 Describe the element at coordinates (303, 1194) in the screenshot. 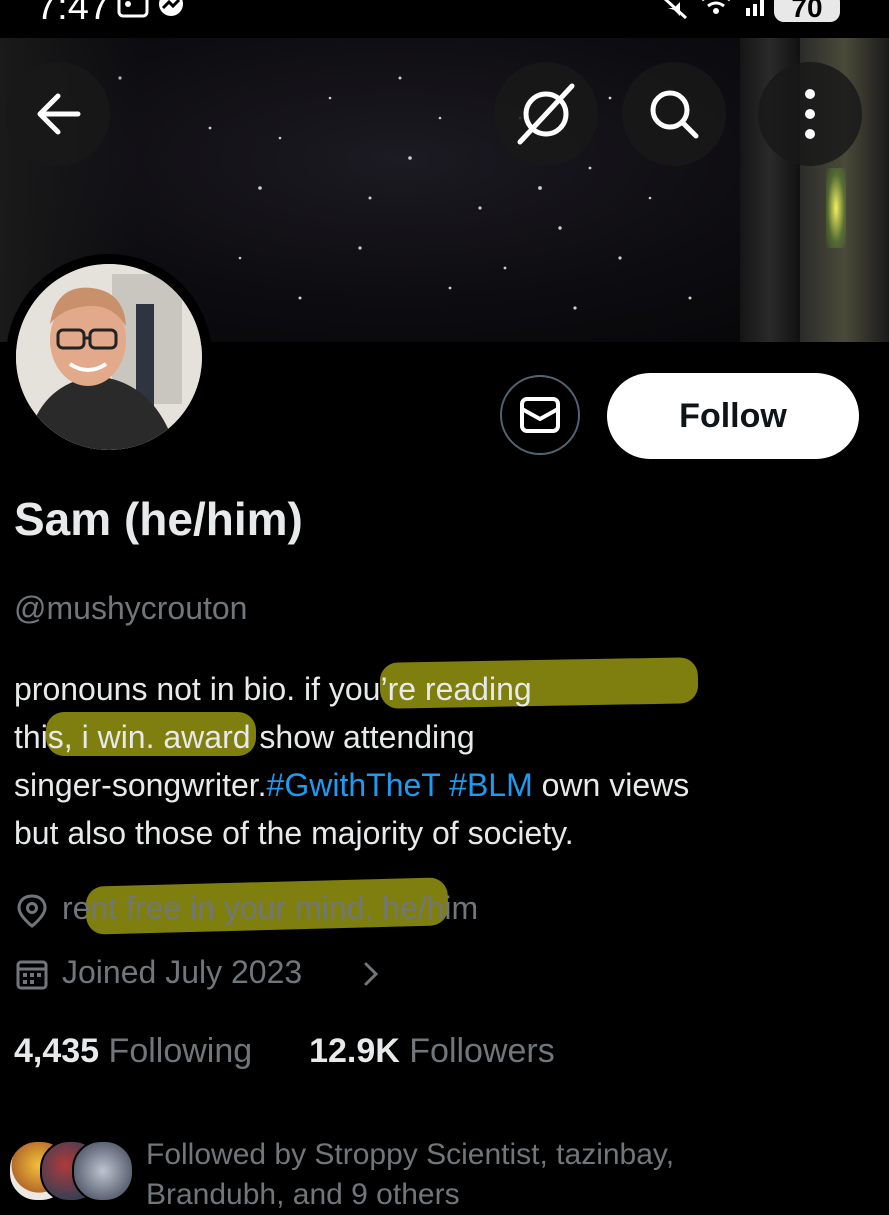

I see `followed-by-line: Brandubh, and 9 others` at that location.